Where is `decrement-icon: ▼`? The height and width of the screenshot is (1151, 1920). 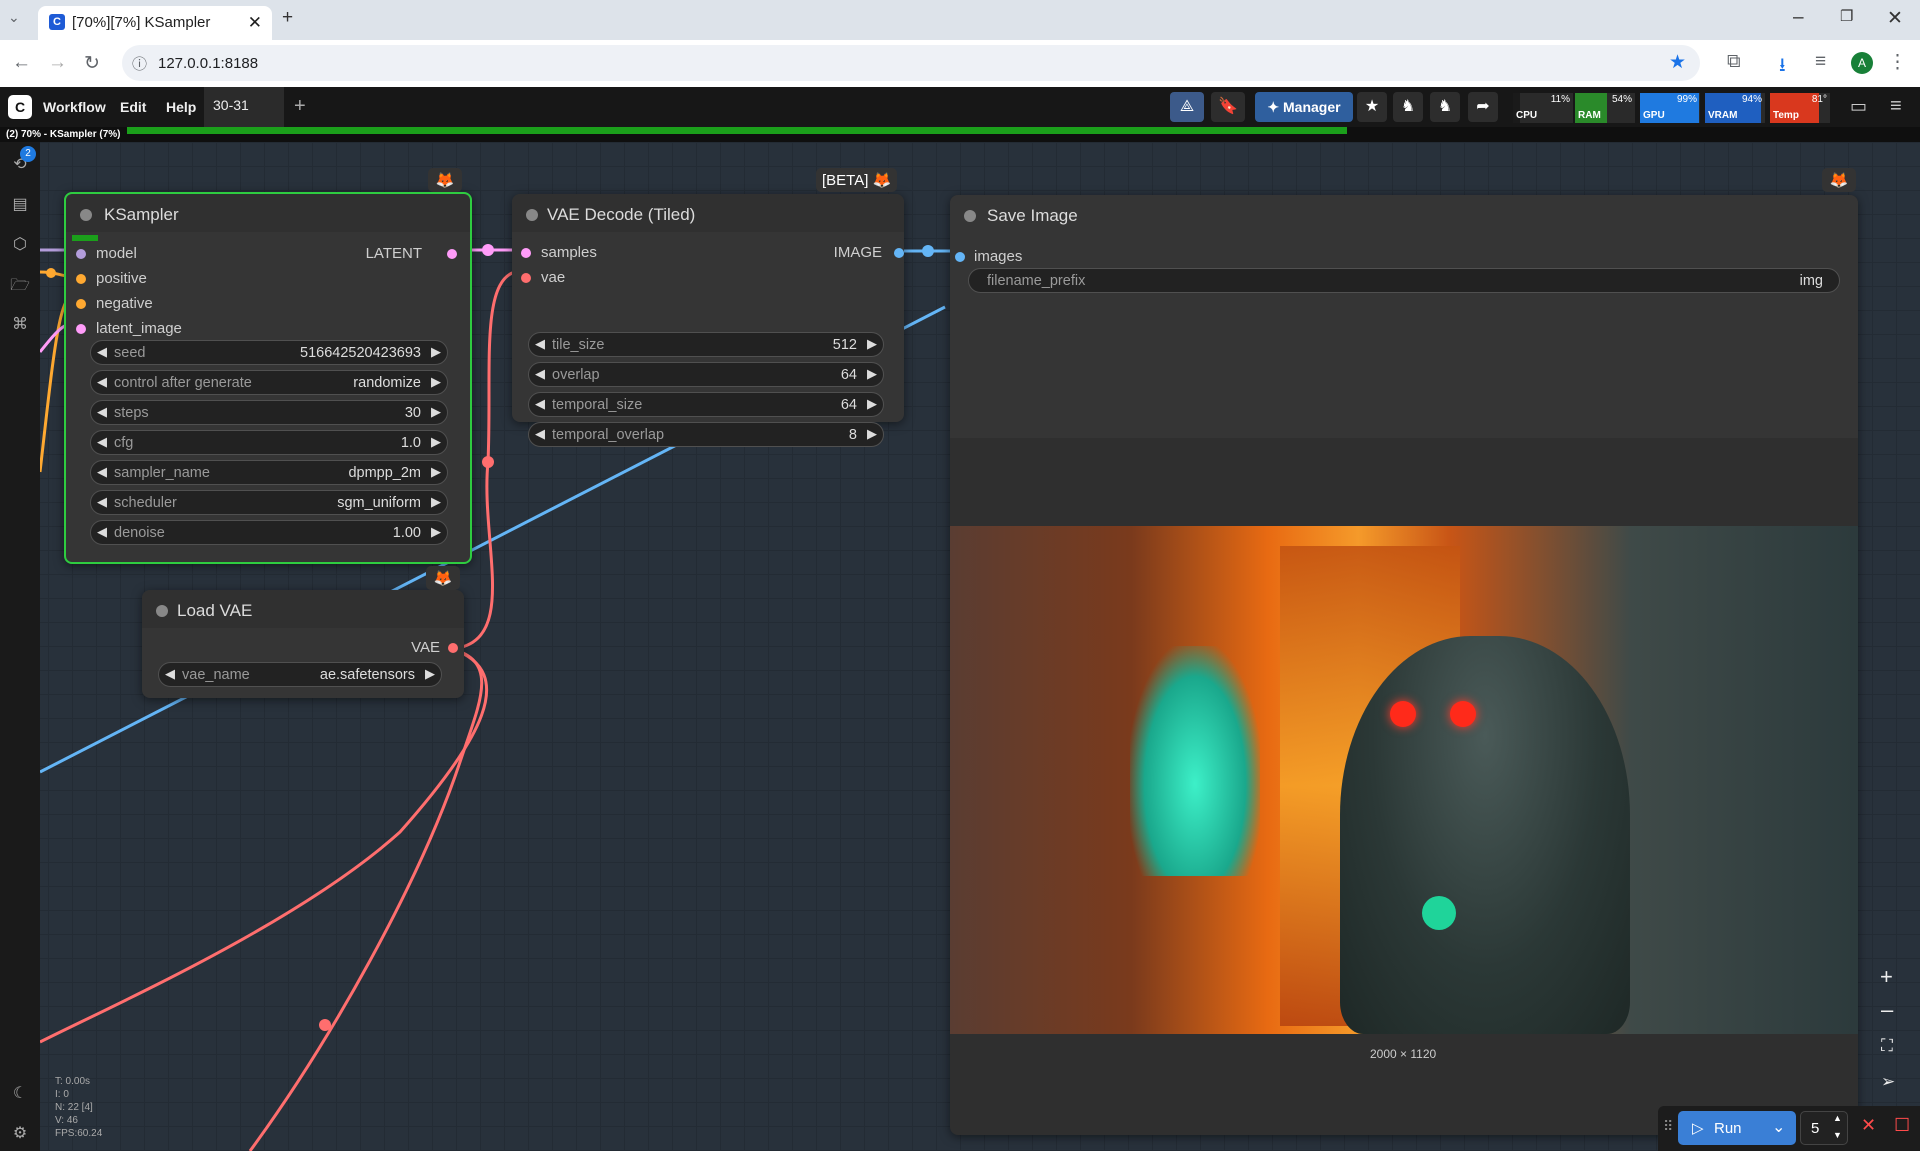 decrement-icon: ▼ is located at coordinates (1837, 1135).